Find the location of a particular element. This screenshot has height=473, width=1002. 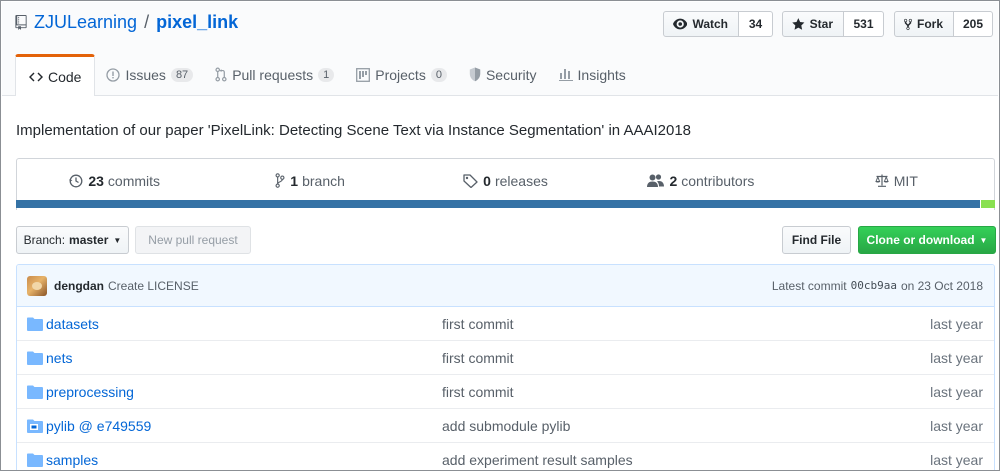

branches-label: branch is located at coordinates (323, 180).